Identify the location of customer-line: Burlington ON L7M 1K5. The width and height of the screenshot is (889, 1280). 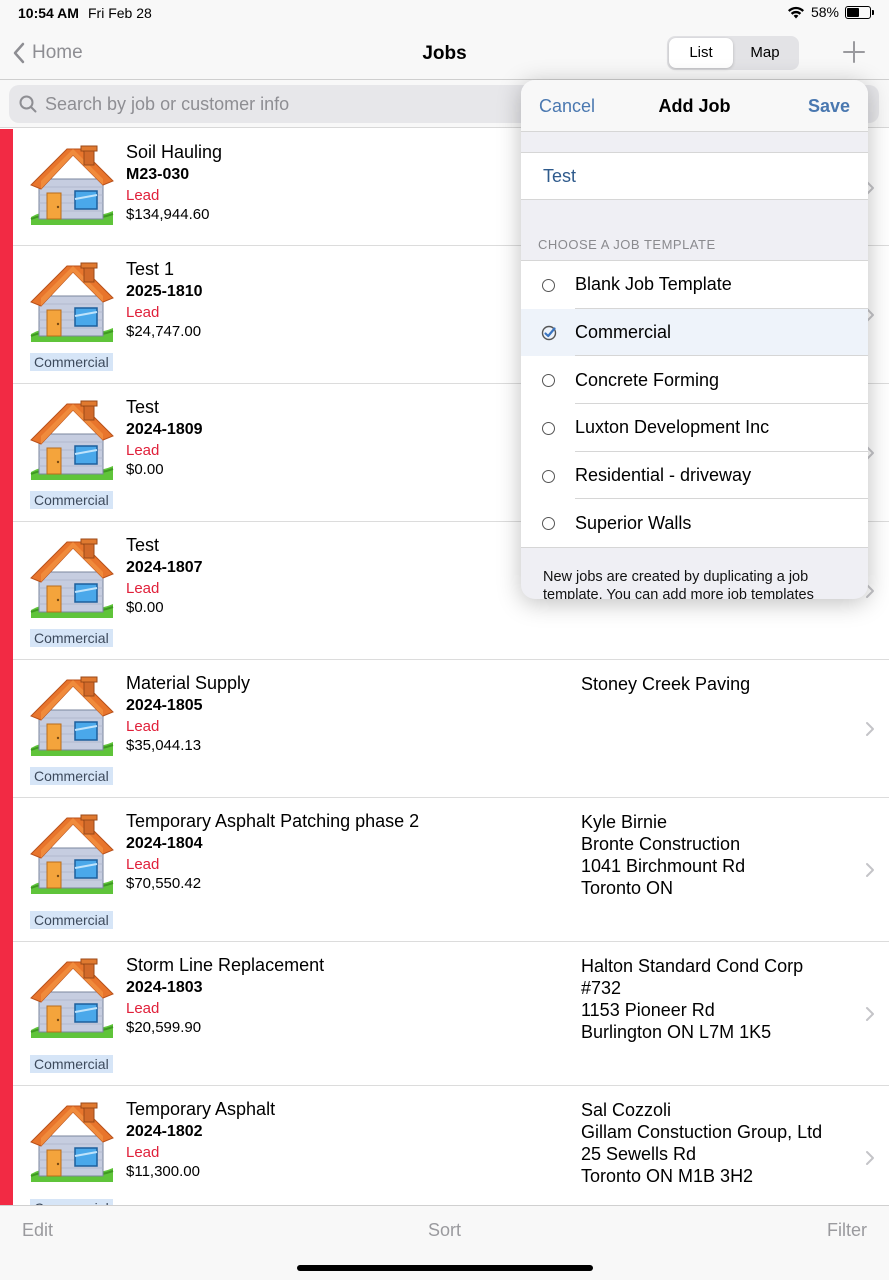
(676, 1032).